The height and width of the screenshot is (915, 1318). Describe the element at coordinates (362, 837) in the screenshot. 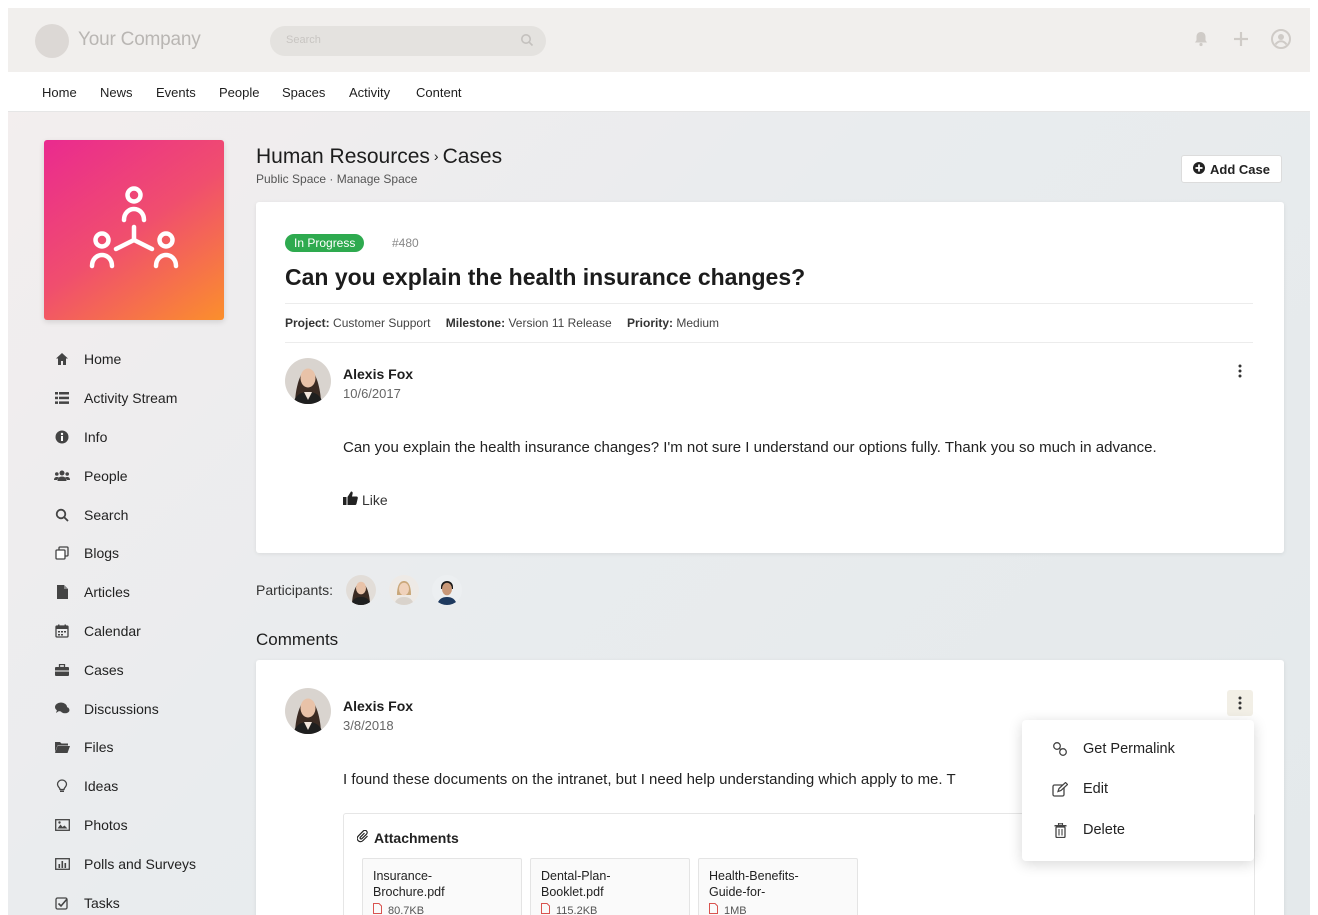

I see `paperclip-icon` at that location.